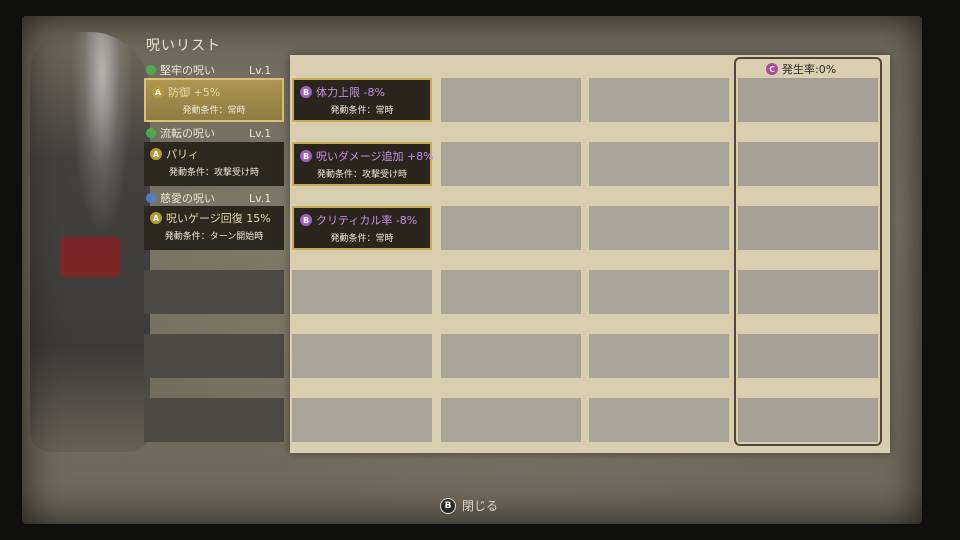  What do you see at coordinates (448, 505) in the screenshot?
I see `b-button-icon: B` at bounding box center [448, 505].